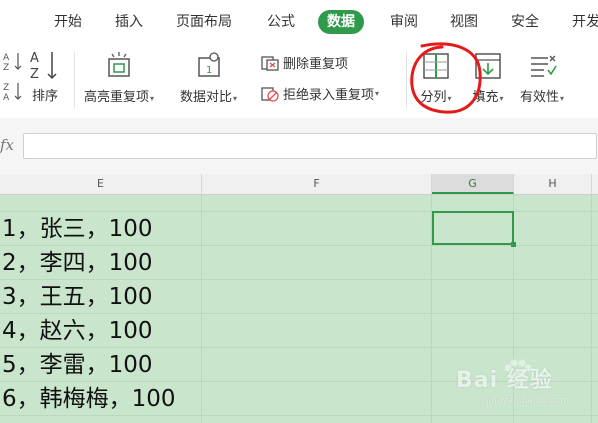  I want to click on fx-icon: fx, so click(7, 145).